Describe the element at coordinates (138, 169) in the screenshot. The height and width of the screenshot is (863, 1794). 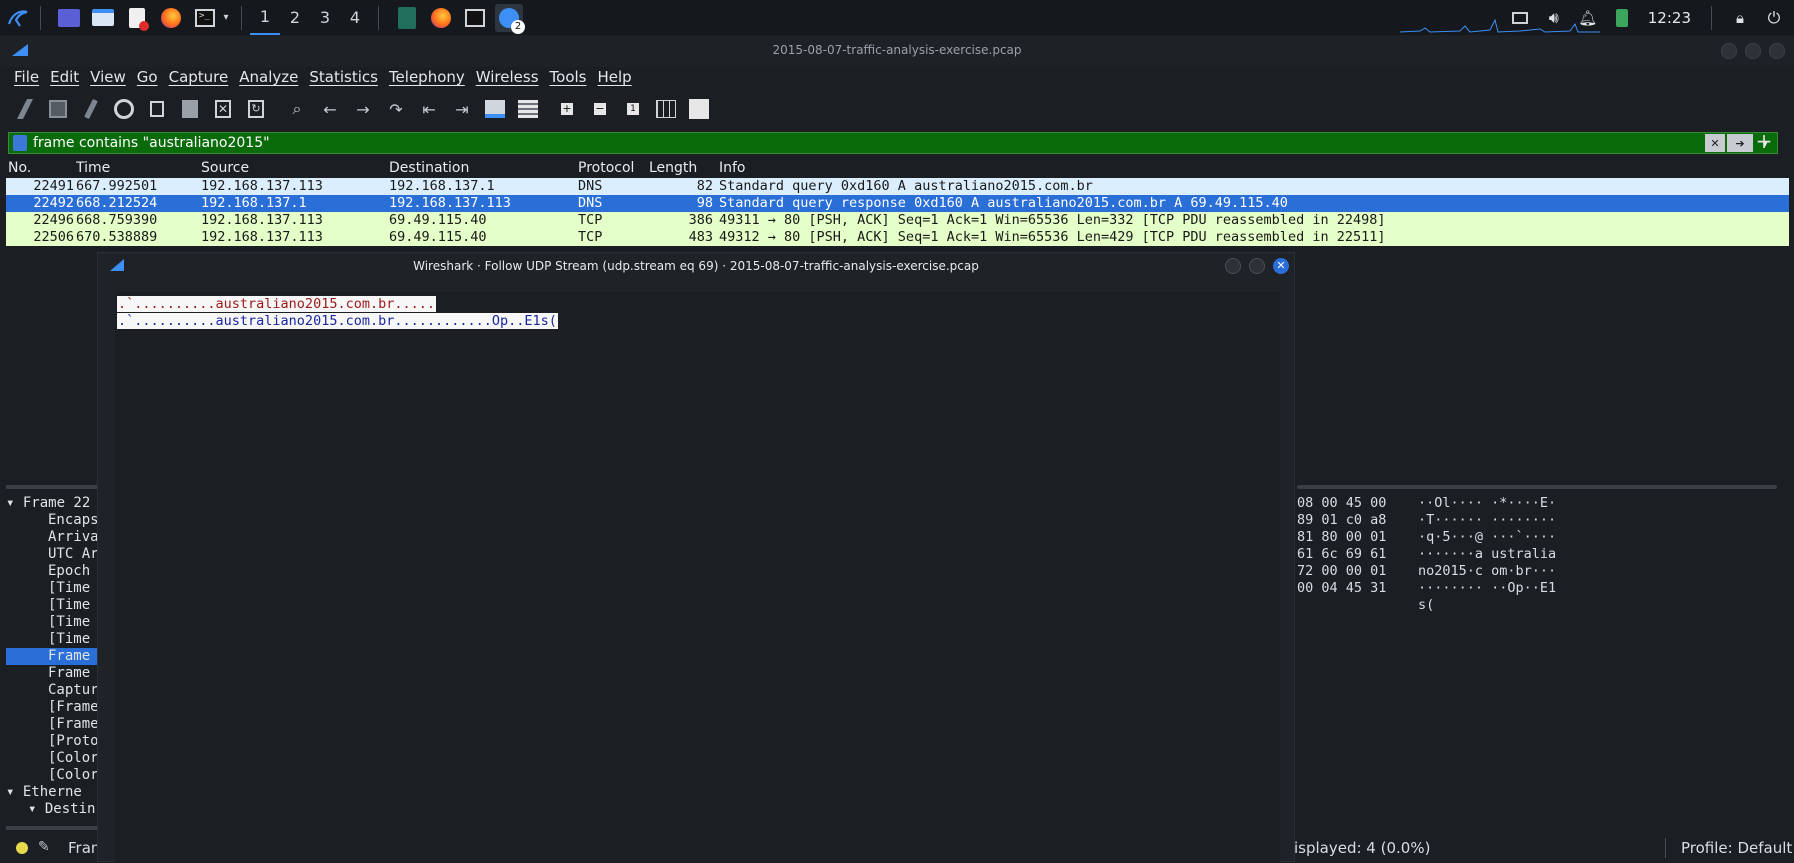
I see `column-time: Time` at that location.